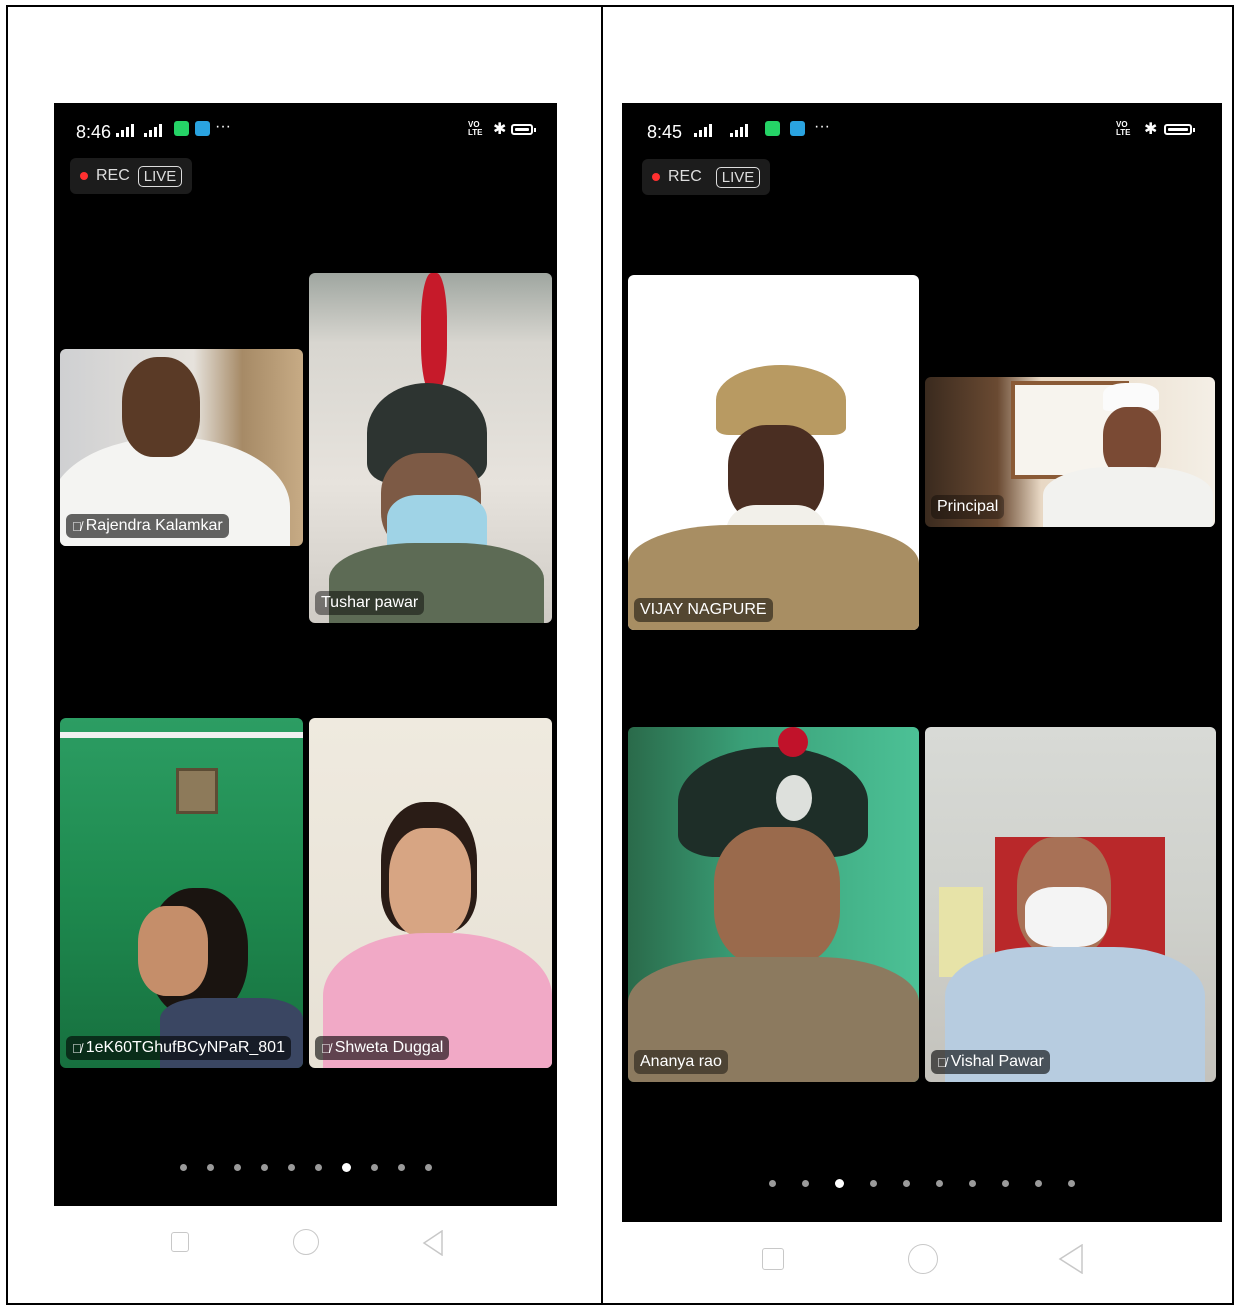 This screenshot has height=1305, width=1240. I want to click on participant-name-tag: VIJAY NAGPURE, so click(703, 610).